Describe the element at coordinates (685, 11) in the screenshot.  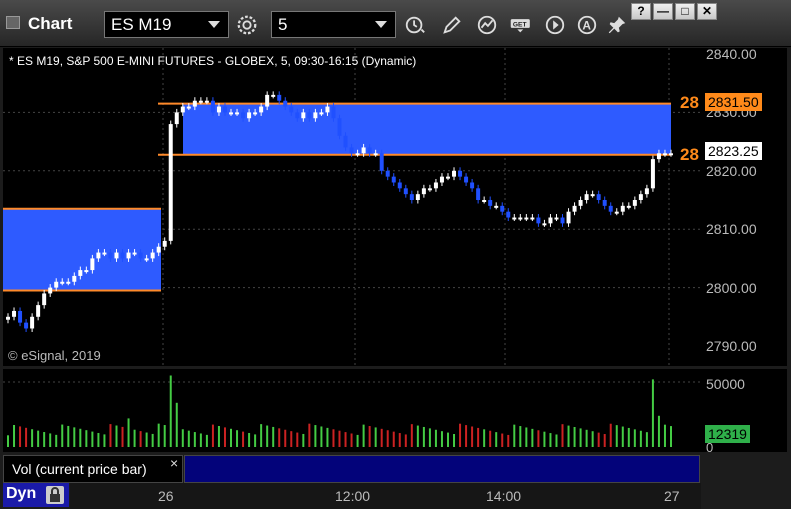
I see `restore-button: □` at that location.